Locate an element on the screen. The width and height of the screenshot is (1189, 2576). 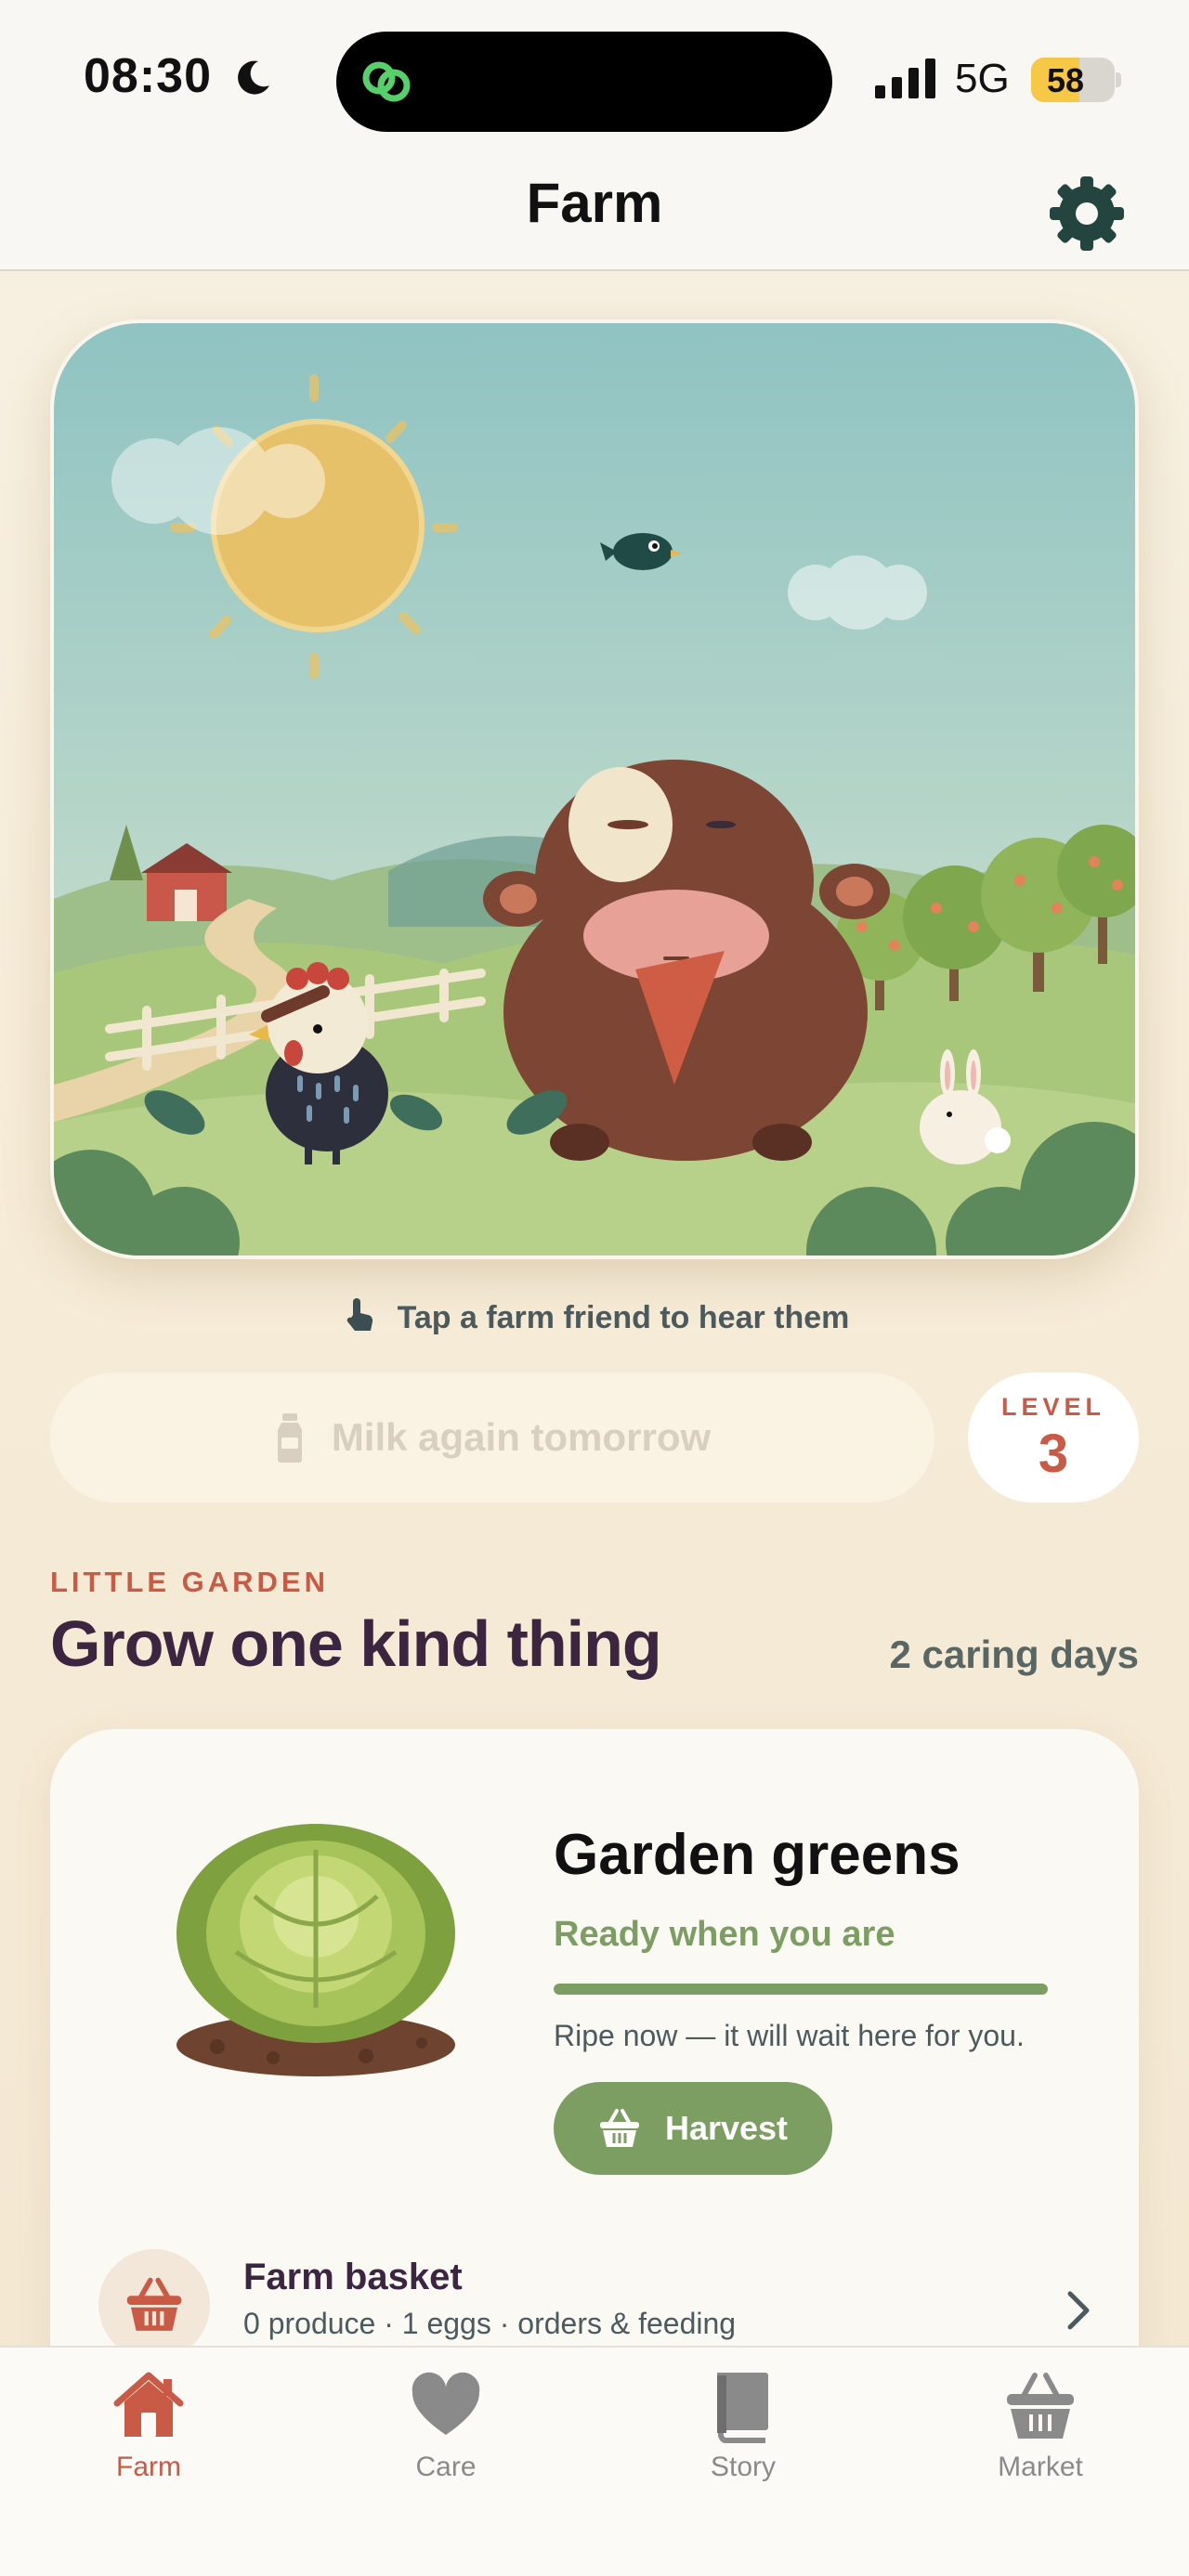
chevron-right-icon is located at coordinates (1079, 2310).